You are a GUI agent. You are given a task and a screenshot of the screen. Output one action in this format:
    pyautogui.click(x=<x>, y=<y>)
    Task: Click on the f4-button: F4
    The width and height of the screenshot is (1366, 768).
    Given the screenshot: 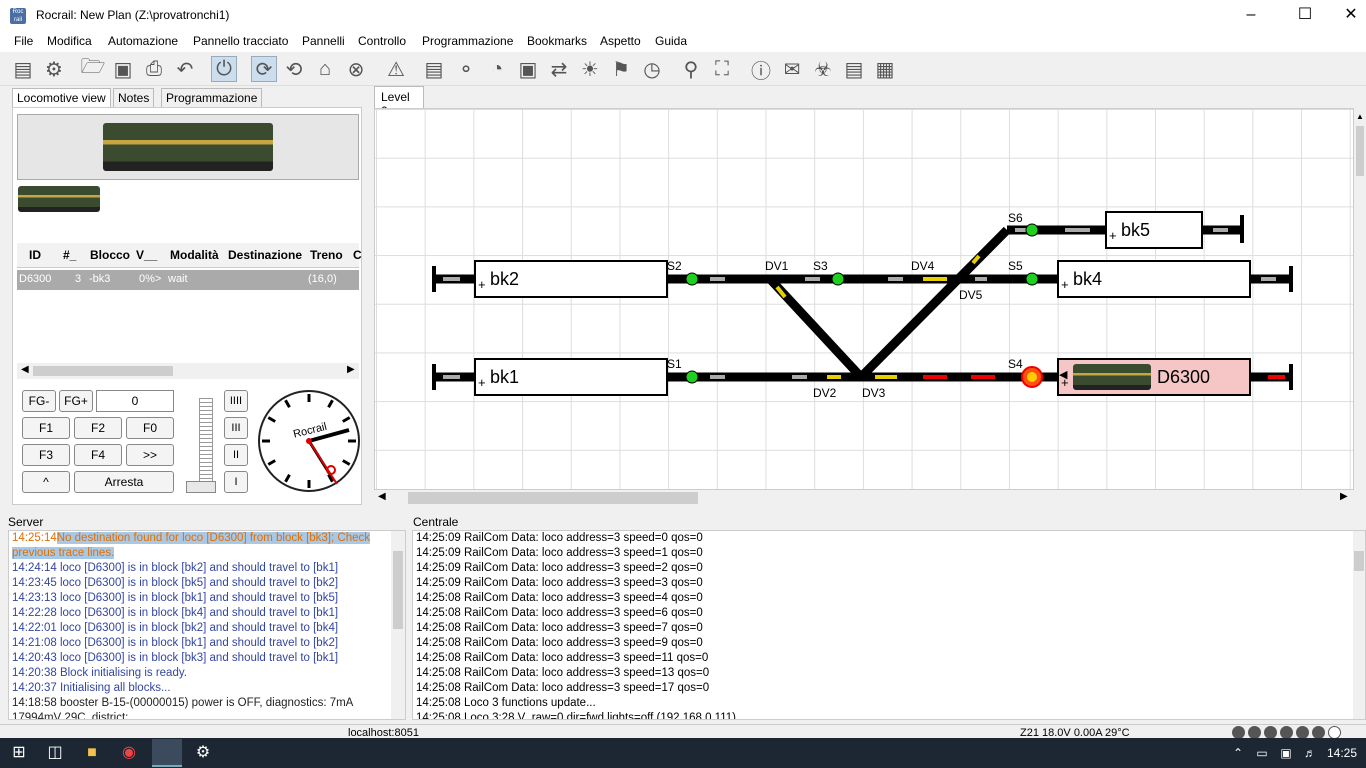 What is the action you would take?
    pyautogui.click(x=98, y=455)
    